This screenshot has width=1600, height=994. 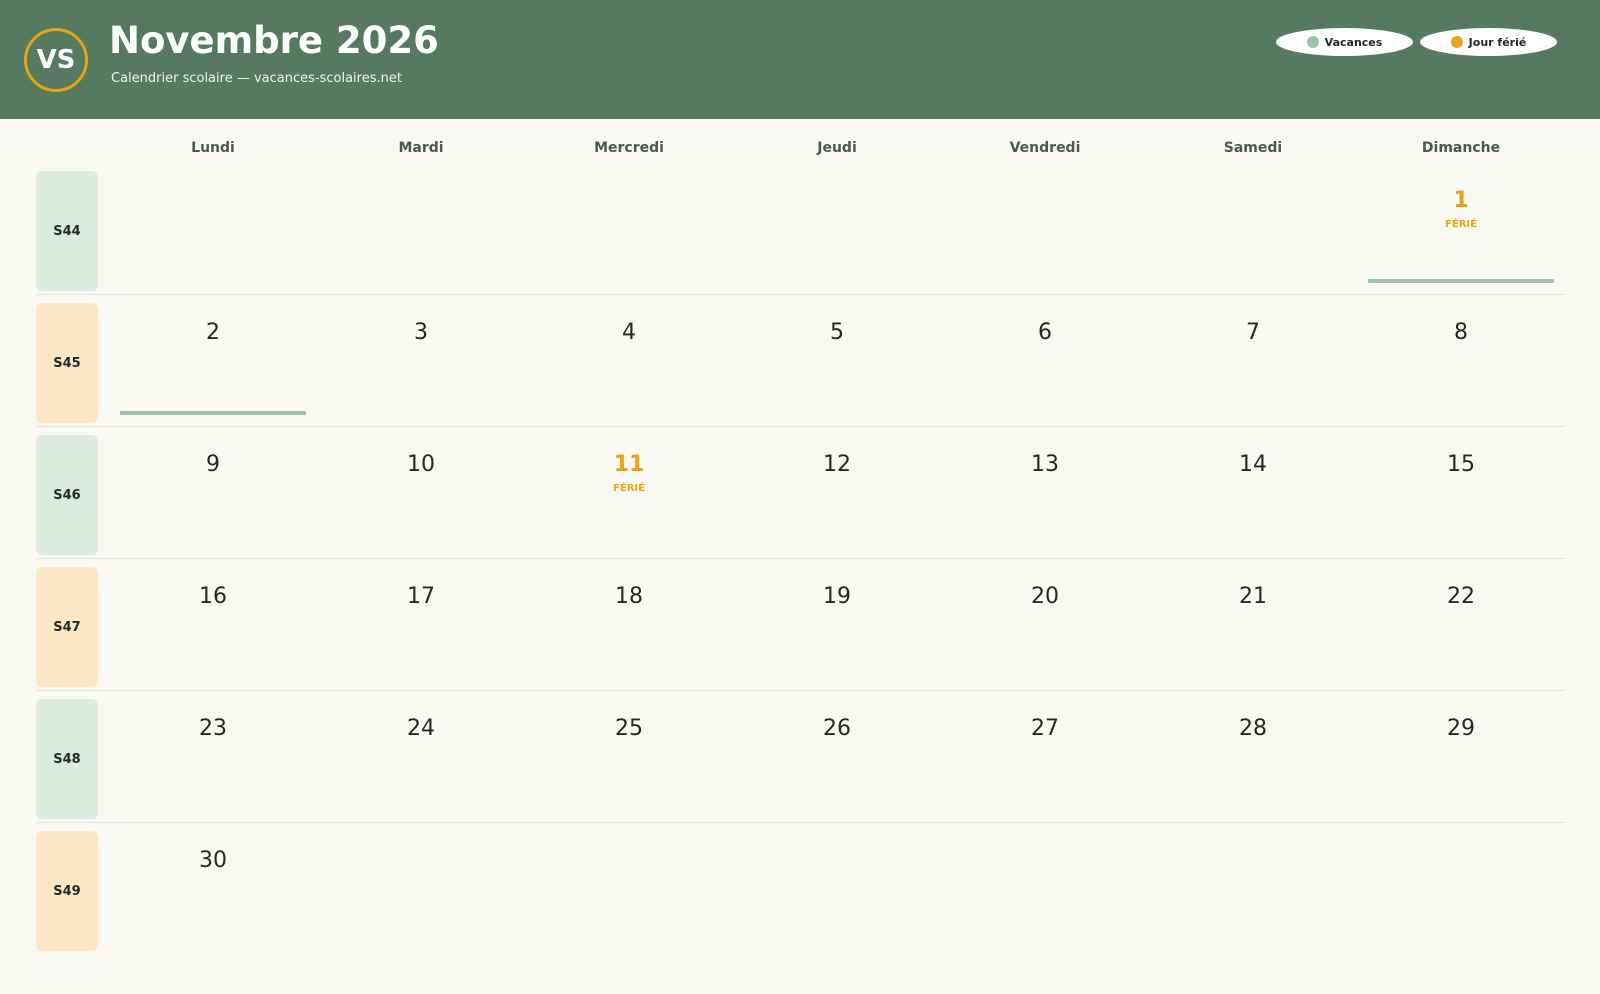 I want to click on day-cell: 1 FÉRIÉ, so click(x=1461, y=209).